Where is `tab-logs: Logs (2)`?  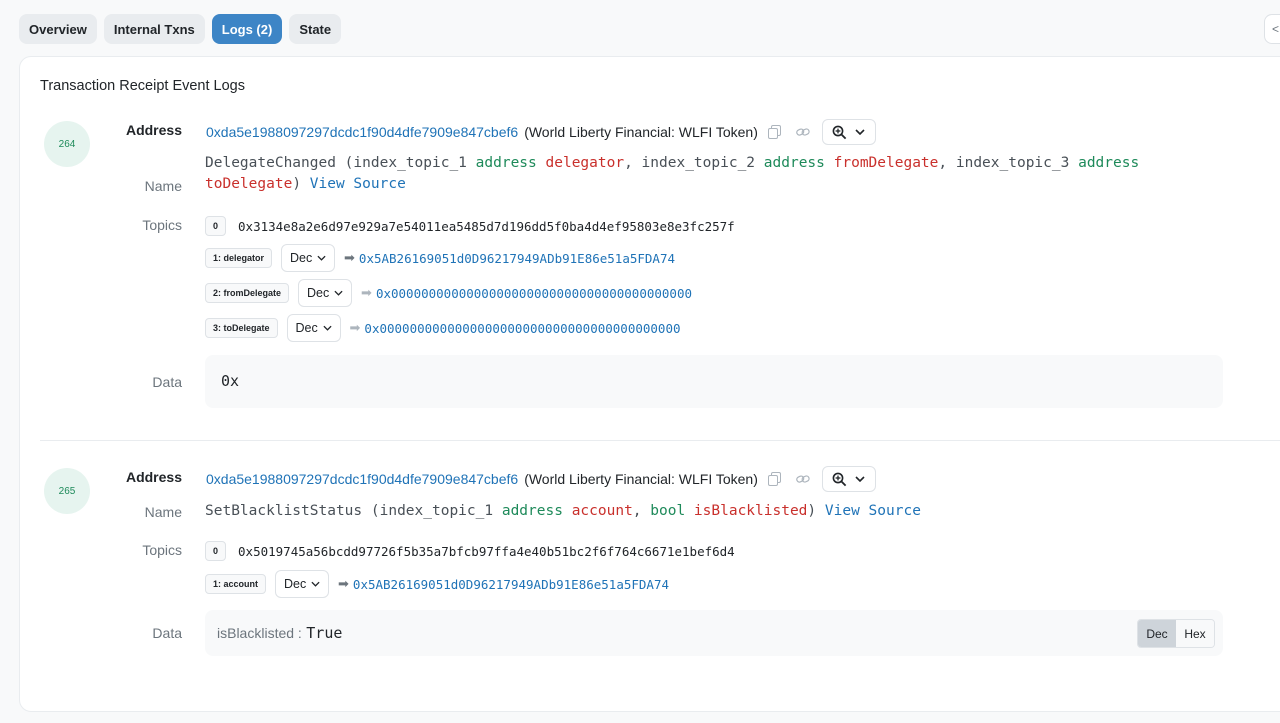 tab-logs: Logs (2) is located at coordinates (247, 29).